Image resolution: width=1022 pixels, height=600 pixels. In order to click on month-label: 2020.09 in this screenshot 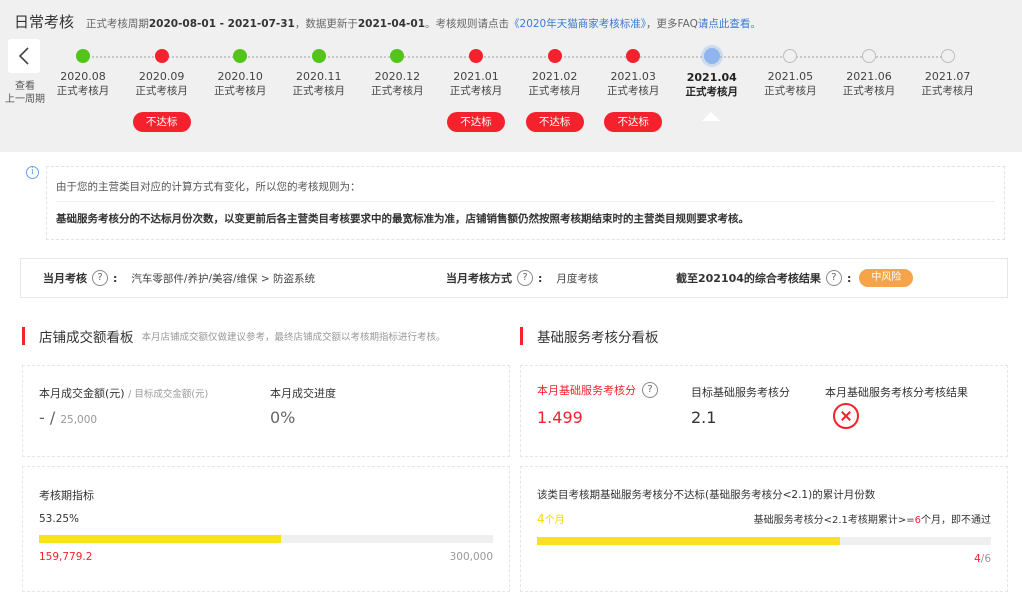, I will do `click(161, 76)`.